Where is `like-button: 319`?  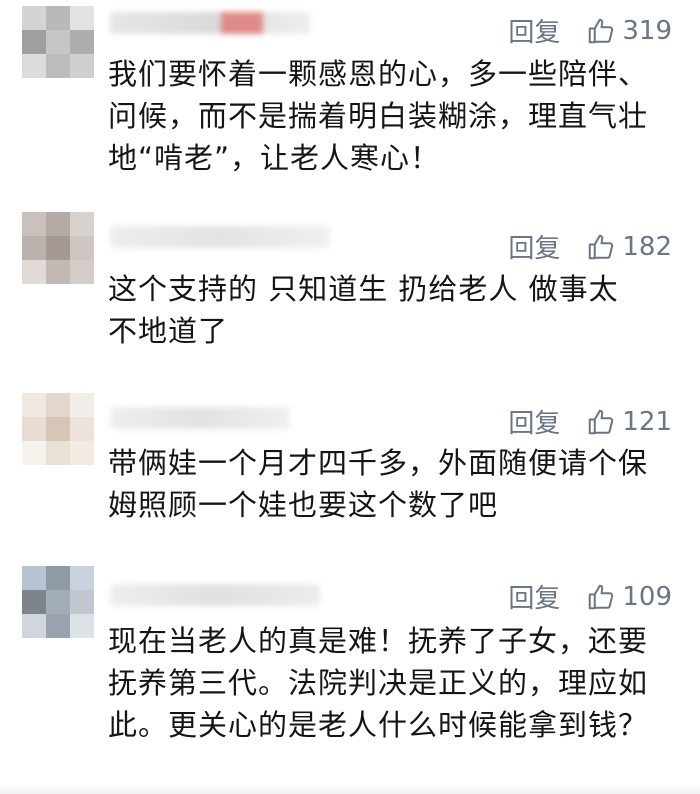
like-button: 319 is located at coordinates (629, 31).